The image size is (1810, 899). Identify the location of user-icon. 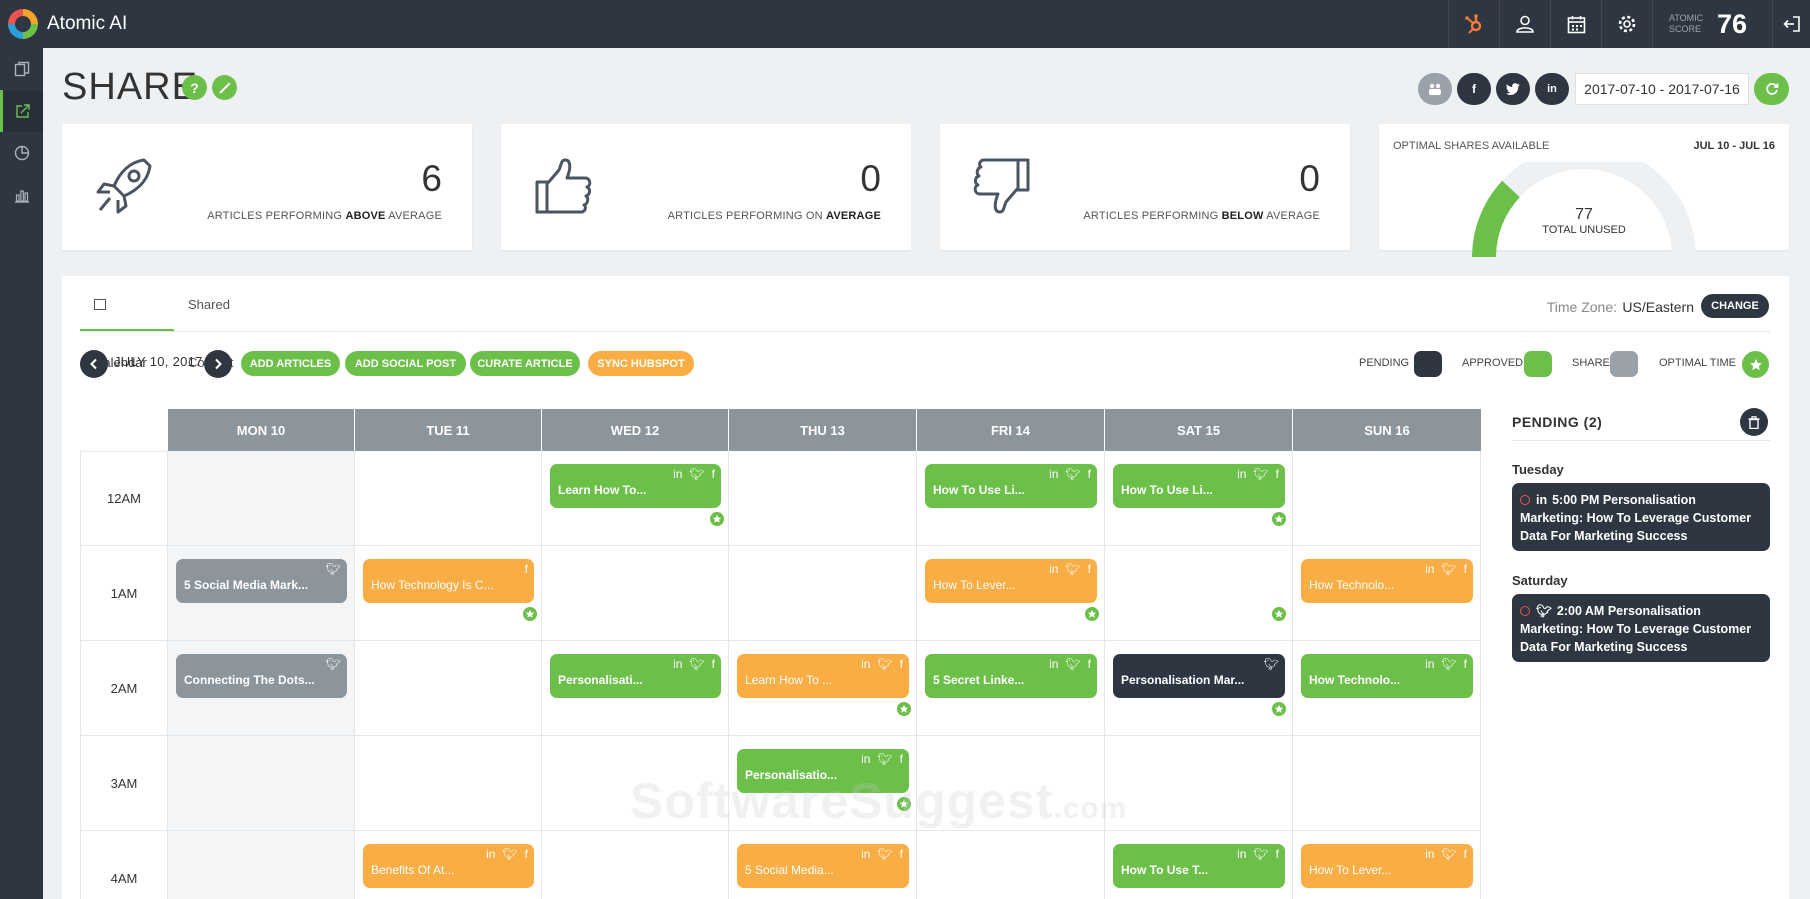
(1524, 24).